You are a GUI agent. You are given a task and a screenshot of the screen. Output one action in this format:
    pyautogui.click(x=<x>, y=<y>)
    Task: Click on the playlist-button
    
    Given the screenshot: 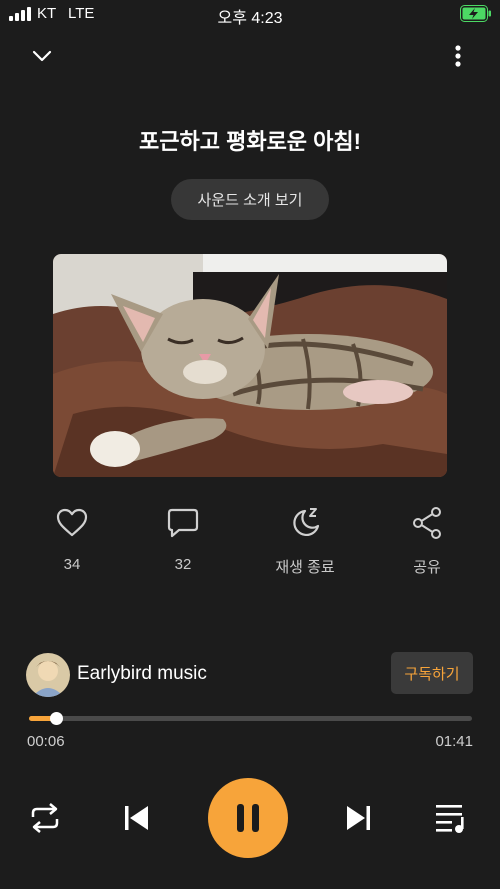 What is the action you would take?
    pyautogui.click(x=451, y=818)
    